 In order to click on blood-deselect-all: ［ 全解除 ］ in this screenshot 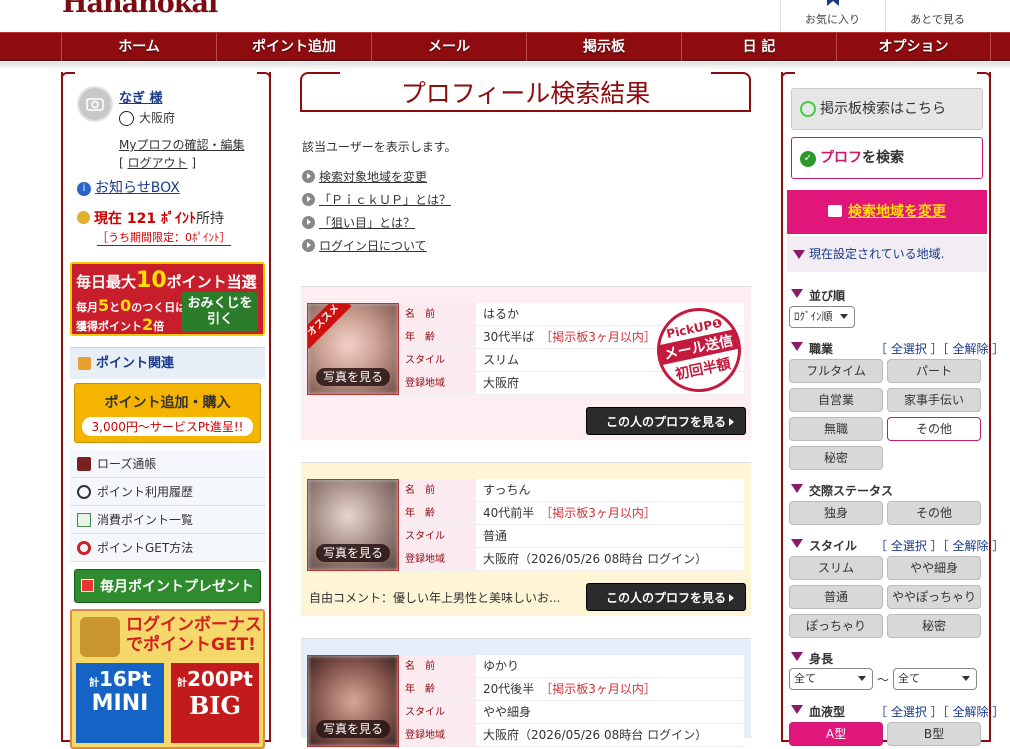, I will do `click(974, 712)`.